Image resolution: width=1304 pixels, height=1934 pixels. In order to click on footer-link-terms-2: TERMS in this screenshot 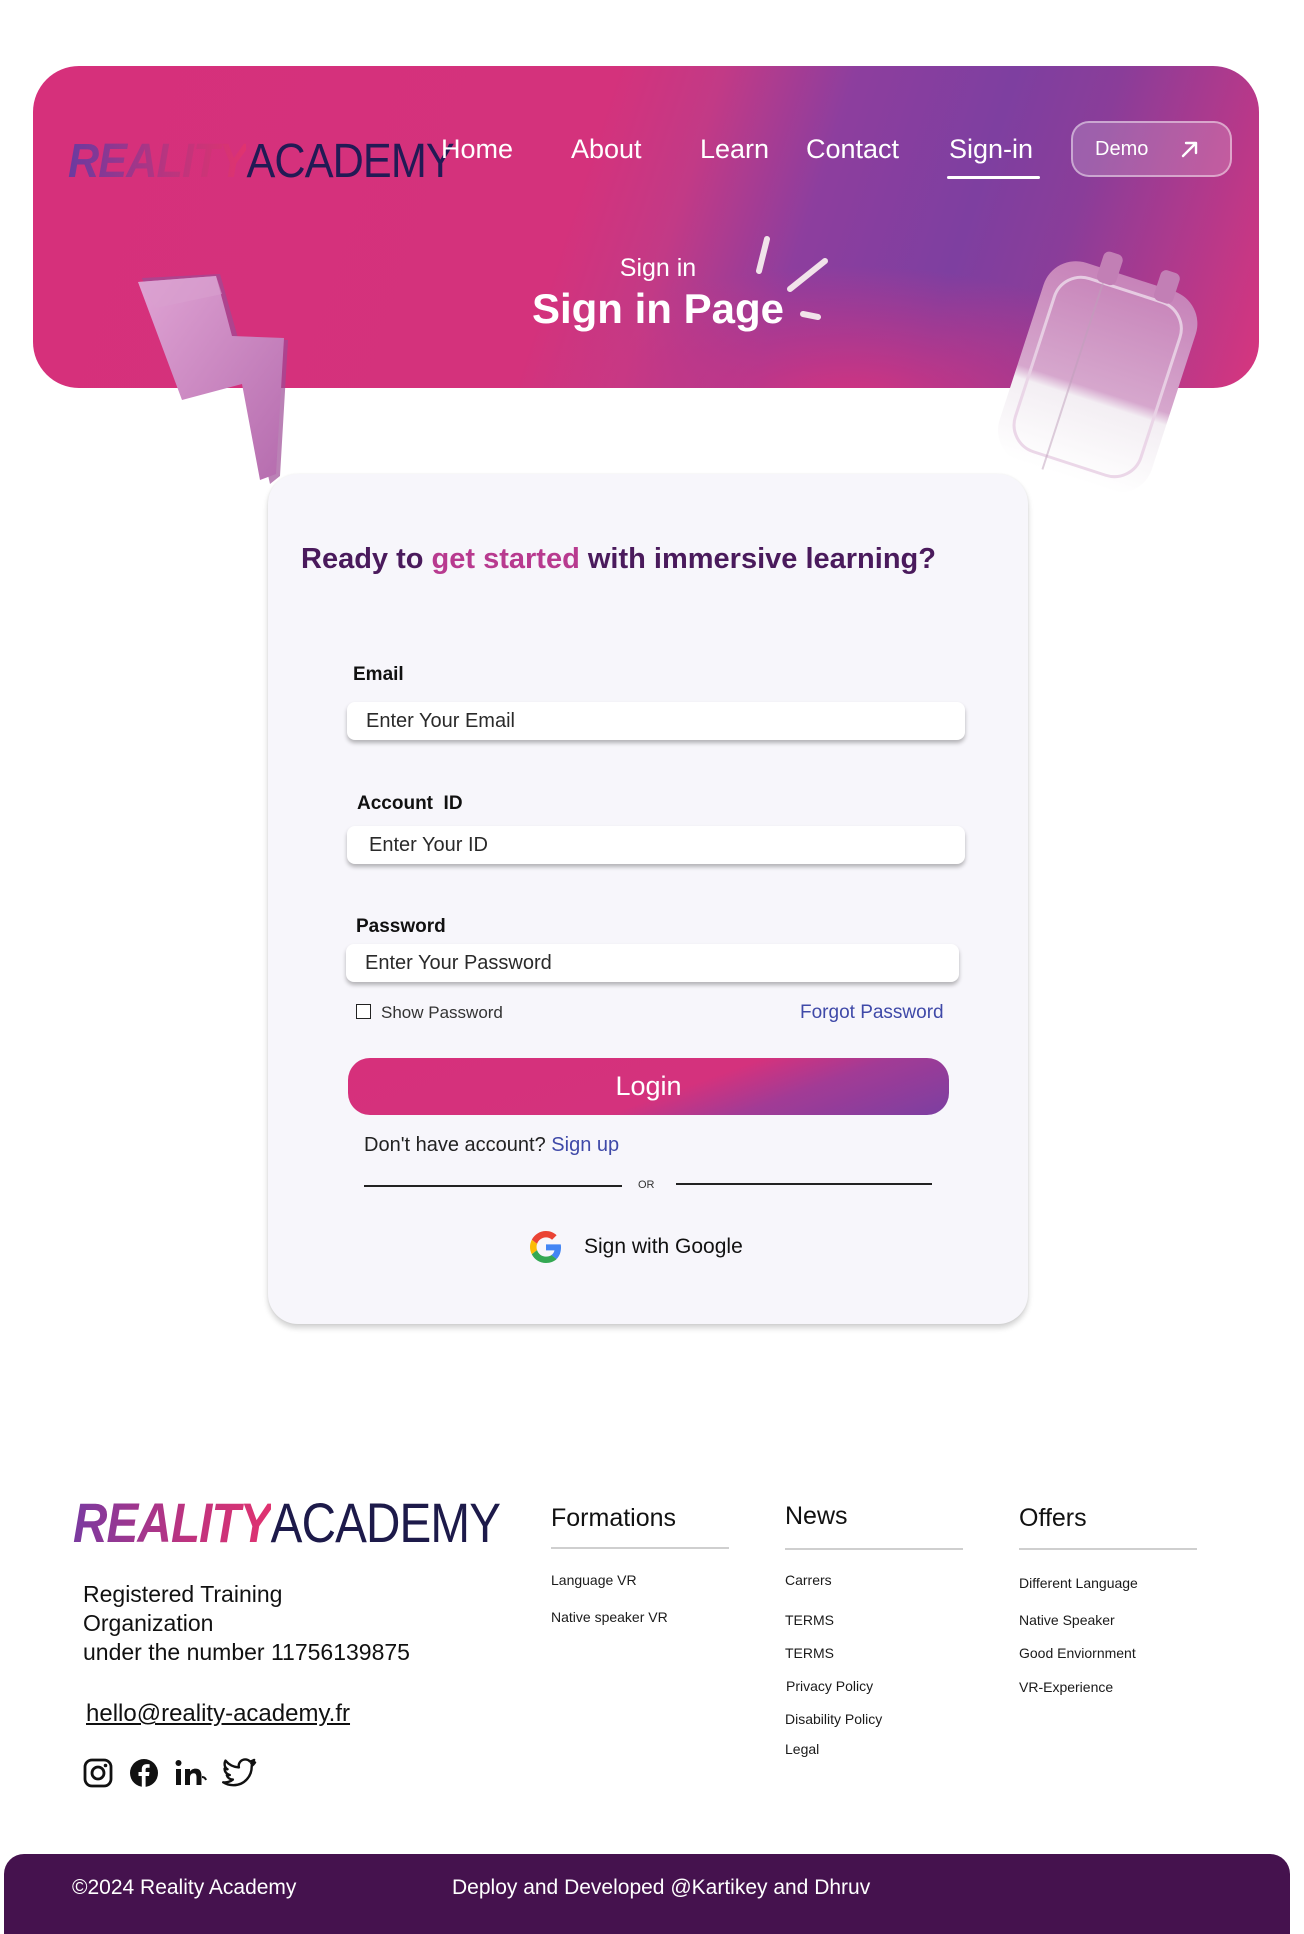, I will do `click(809, 1653)`.